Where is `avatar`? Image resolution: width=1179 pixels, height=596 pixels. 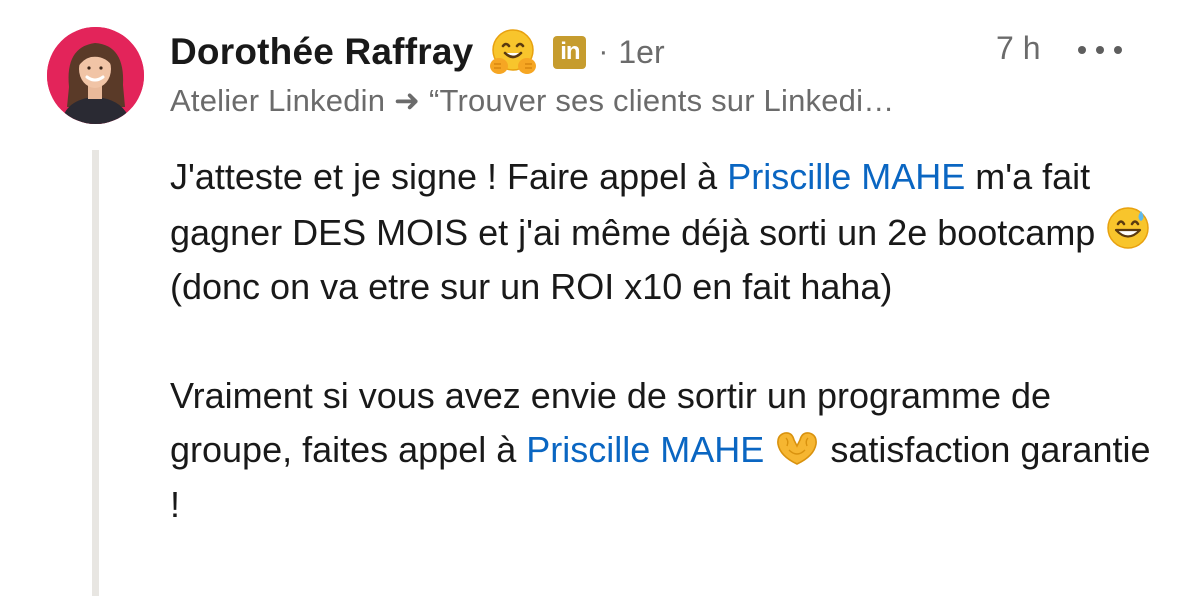 avatar is located at coordinates (95, 75).